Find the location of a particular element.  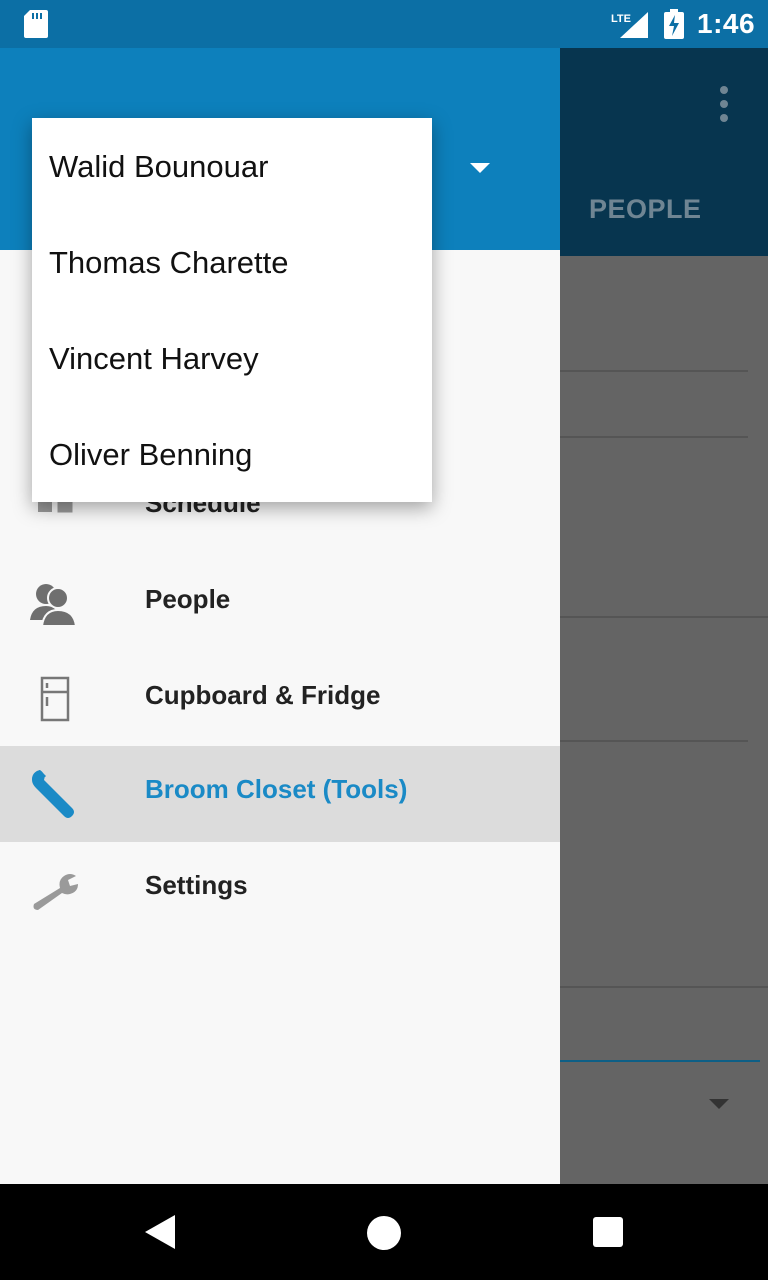

background-input-underline is located at coordinates (660, 1061).